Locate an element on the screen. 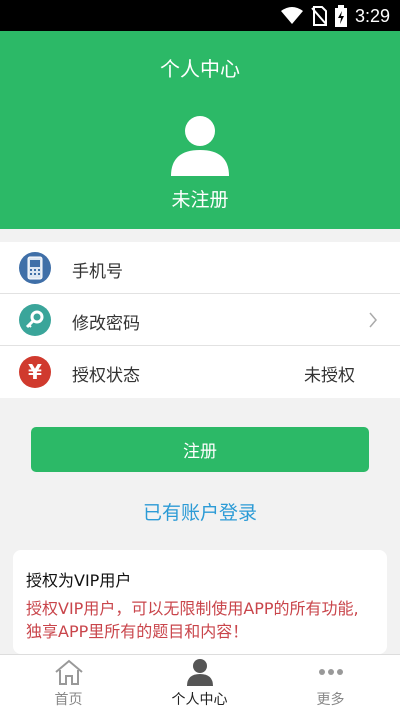 The height and width of the screenshot is (711, 400). tab-profile: 个人中心 is located at coordinates (199, 683).